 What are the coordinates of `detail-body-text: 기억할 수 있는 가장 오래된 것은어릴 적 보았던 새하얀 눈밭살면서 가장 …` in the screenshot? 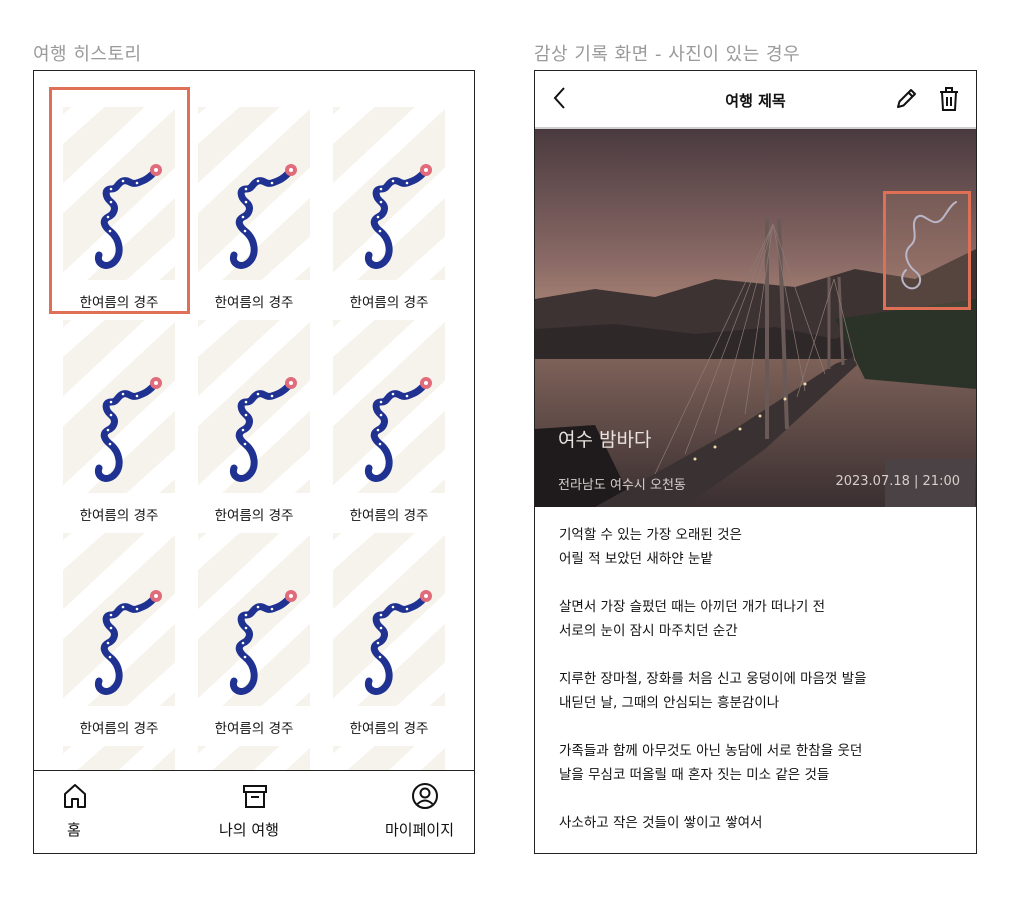 It's located at (759, 688).